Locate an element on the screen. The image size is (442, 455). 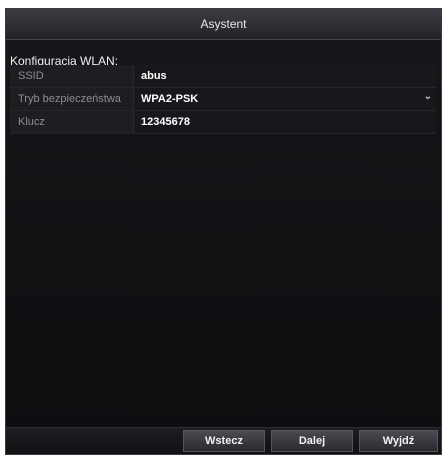
key-label: Klucz is located at coordinates (72, 122).